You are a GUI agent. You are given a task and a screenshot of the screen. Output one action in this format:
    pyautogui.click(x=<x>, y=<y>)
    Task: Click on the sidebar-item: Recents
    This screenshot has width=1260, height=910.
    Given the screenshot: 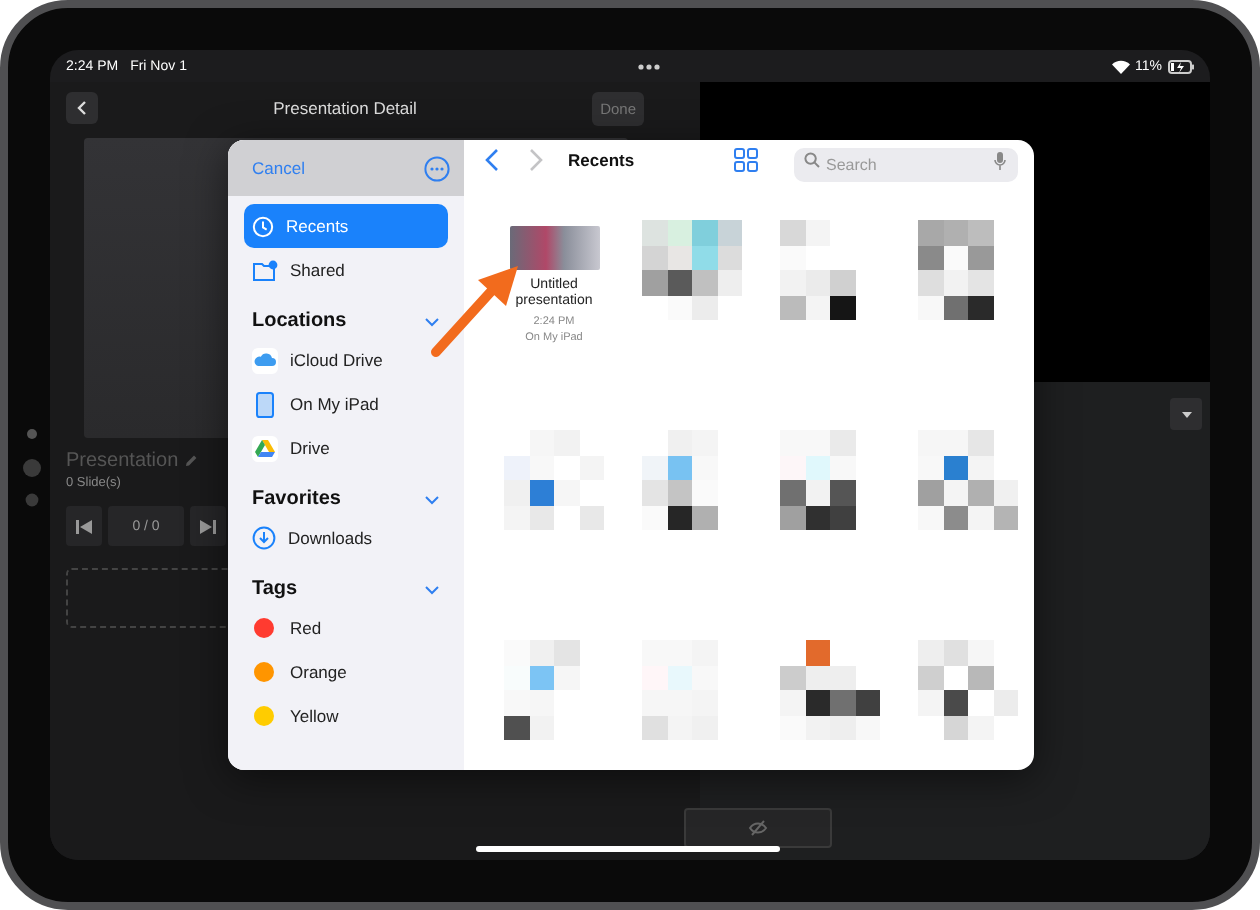 What is the action you would take?
    pyautogui.click(x=346, y=226)
    